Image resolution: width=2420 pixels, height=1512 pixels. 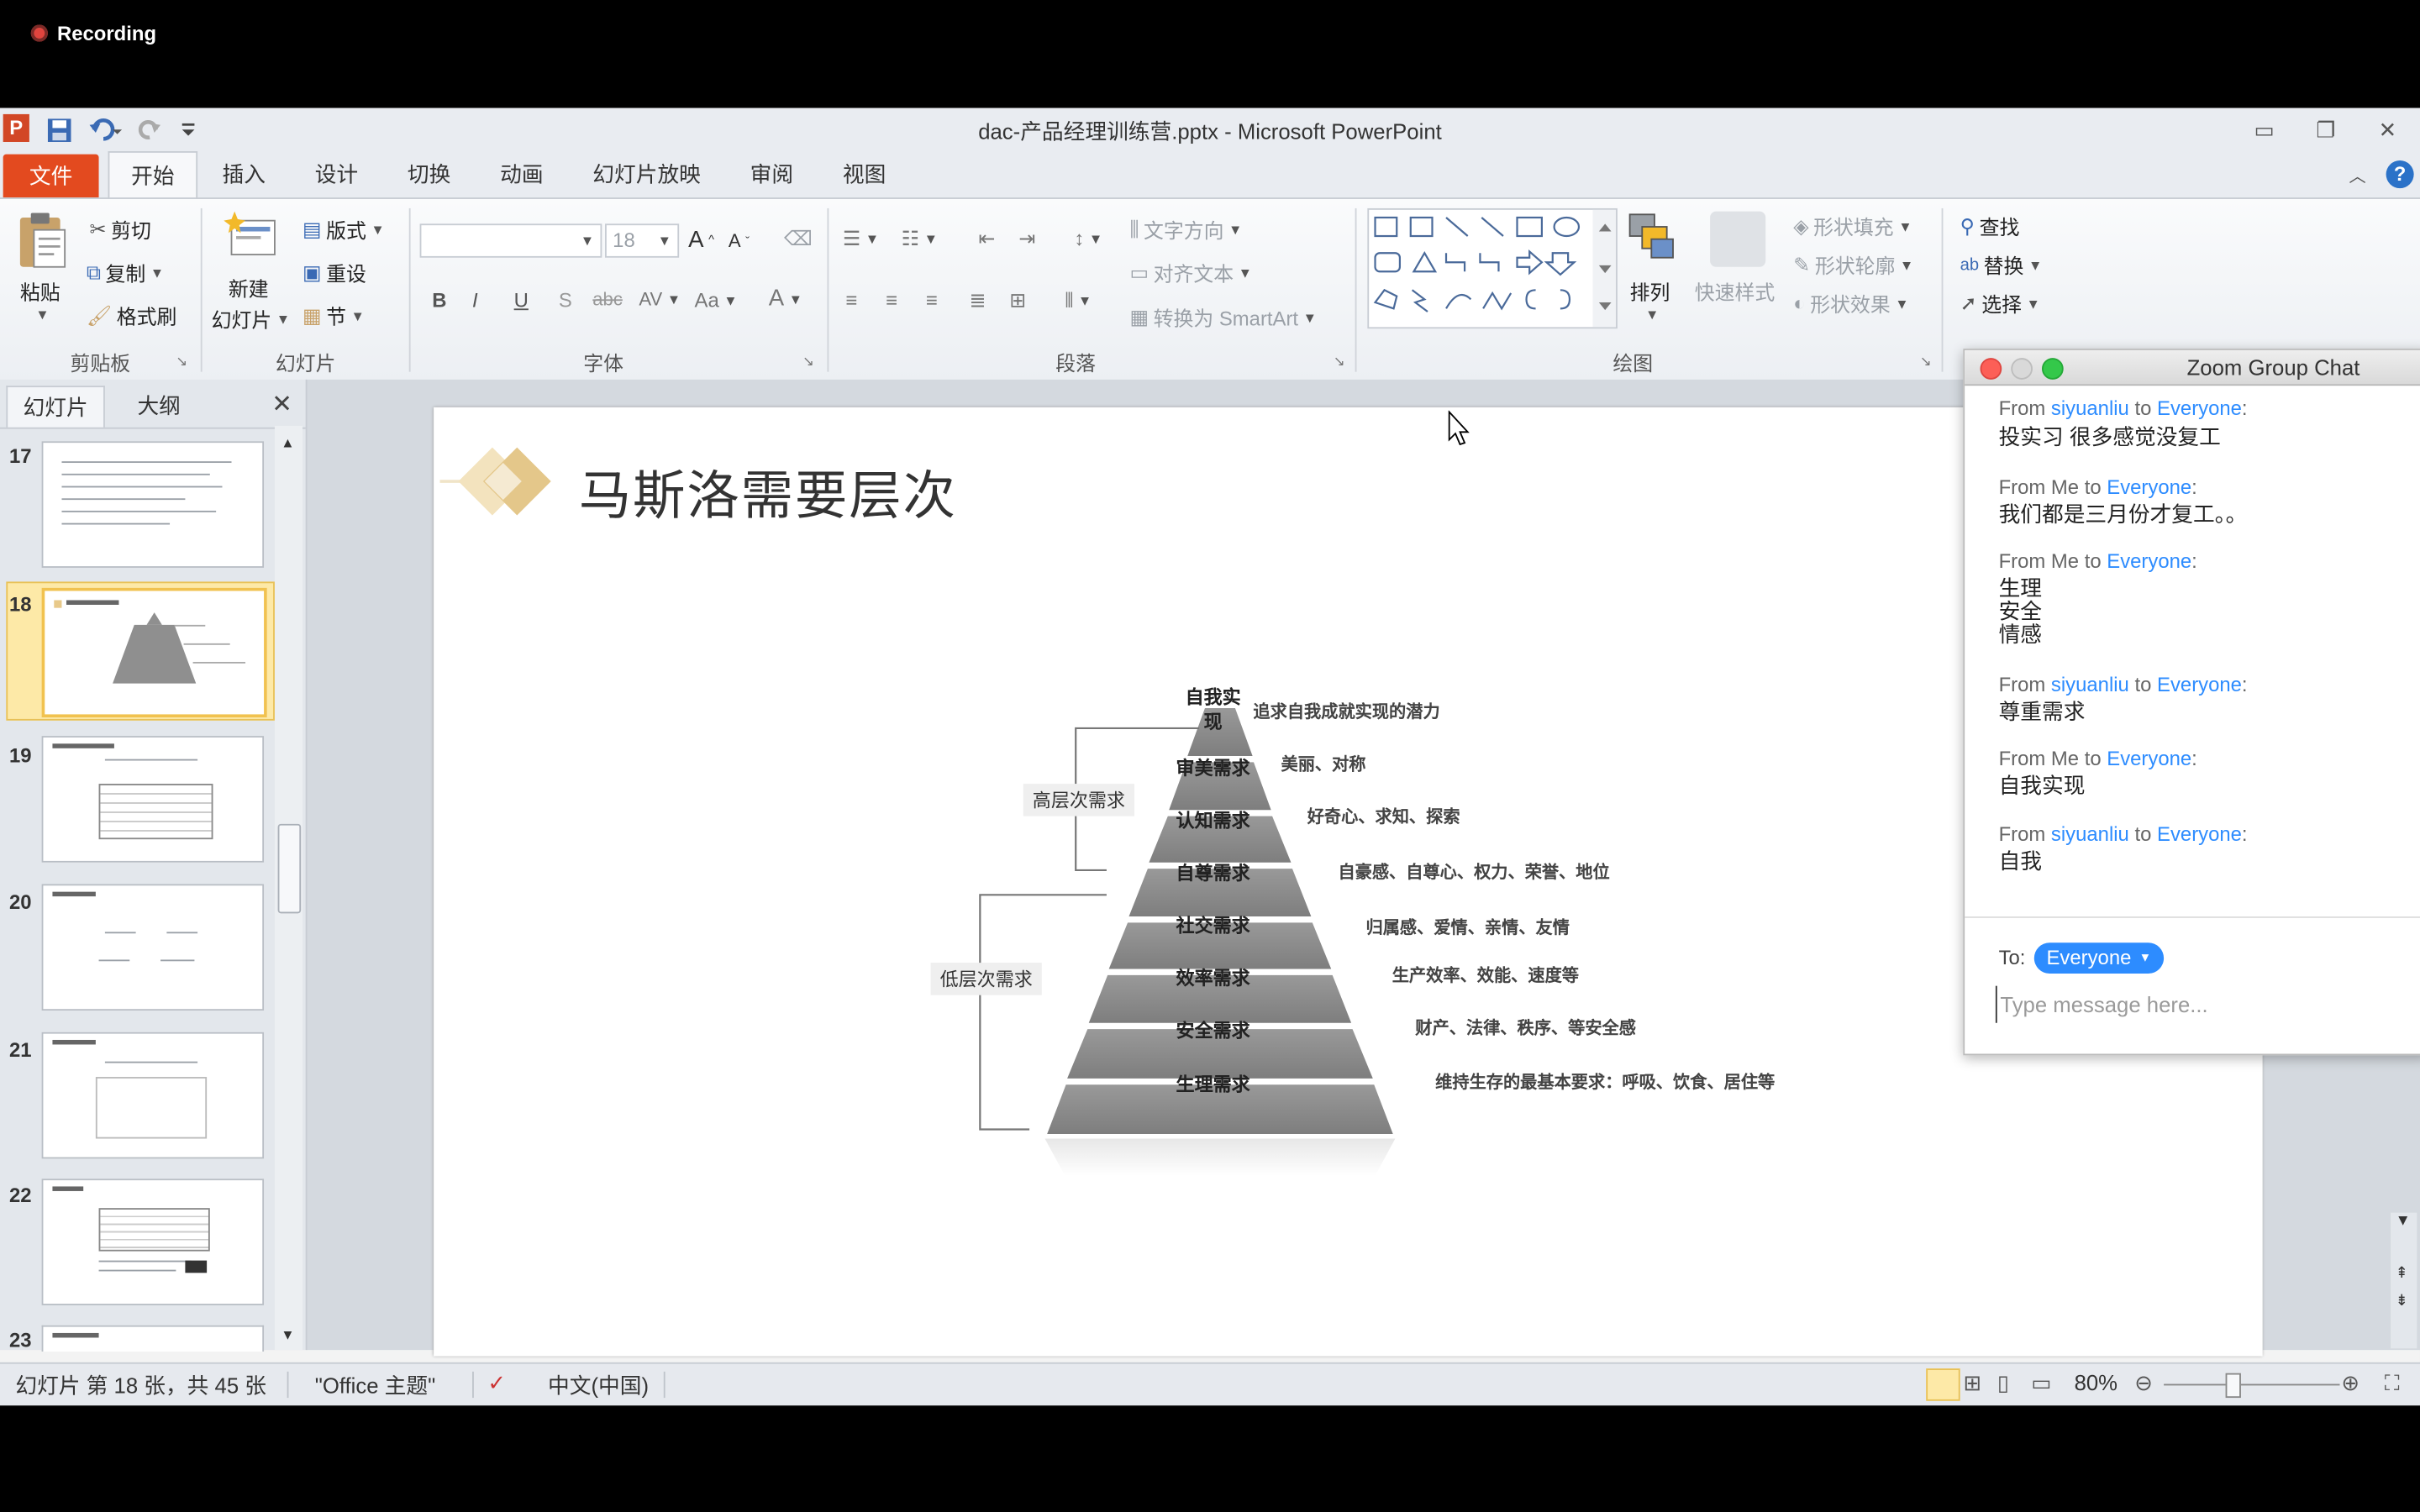 What do you see at coordinates (375, 1385) in the screenshot?
I see `theme-status: "Office 主题"` at bounding box center [375, 1385].